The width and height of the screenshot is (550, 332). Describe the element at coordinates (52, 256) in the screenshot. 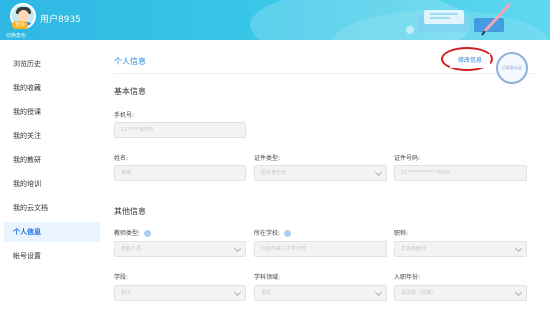

I see `sidebar-item-account-settings: 帐号设置` at that location.